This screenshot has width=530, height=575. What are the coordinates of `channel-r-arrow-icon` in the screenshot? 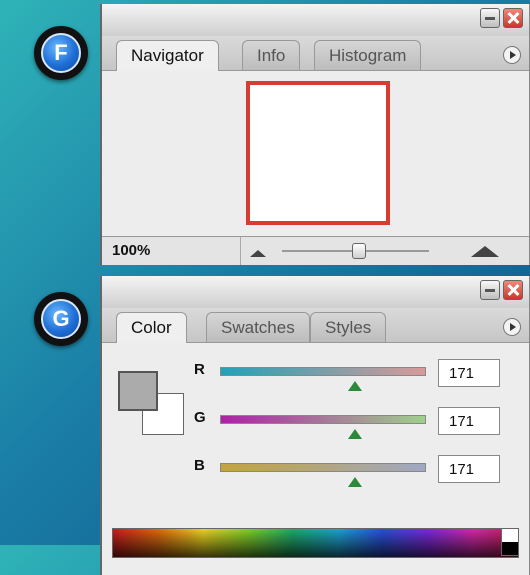 It's located at (355, 386).